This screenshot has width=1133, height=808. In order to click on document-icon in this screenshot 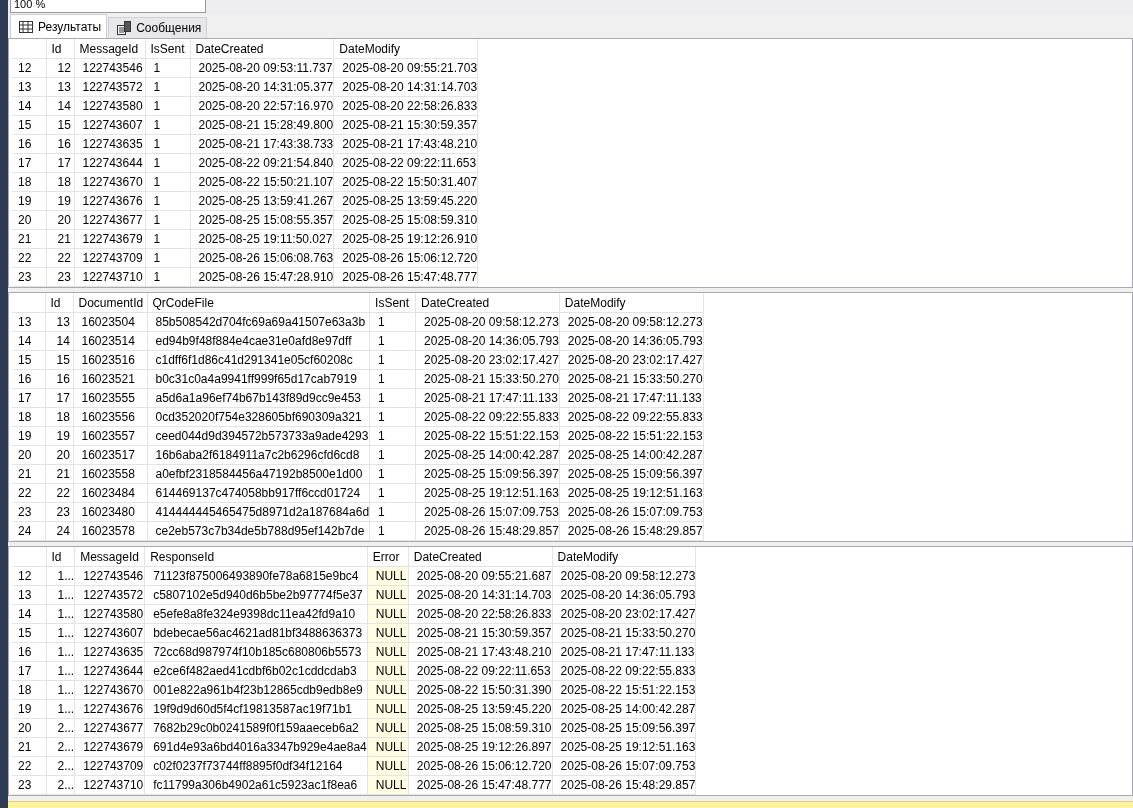, I will do `click(124, 28)`.